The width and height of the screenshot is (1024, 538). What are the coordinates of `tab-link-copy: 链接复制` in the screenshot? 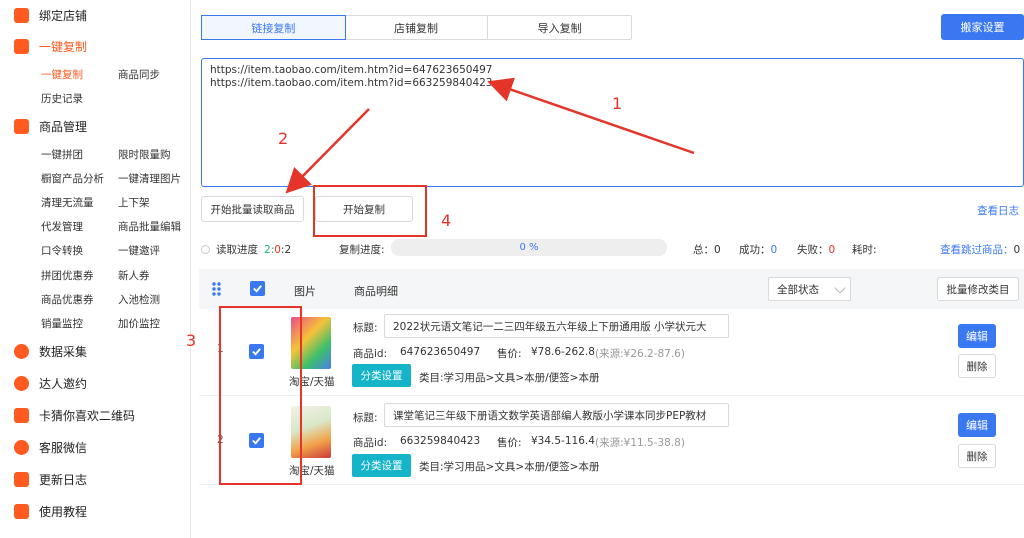 It's located at (273, 27).